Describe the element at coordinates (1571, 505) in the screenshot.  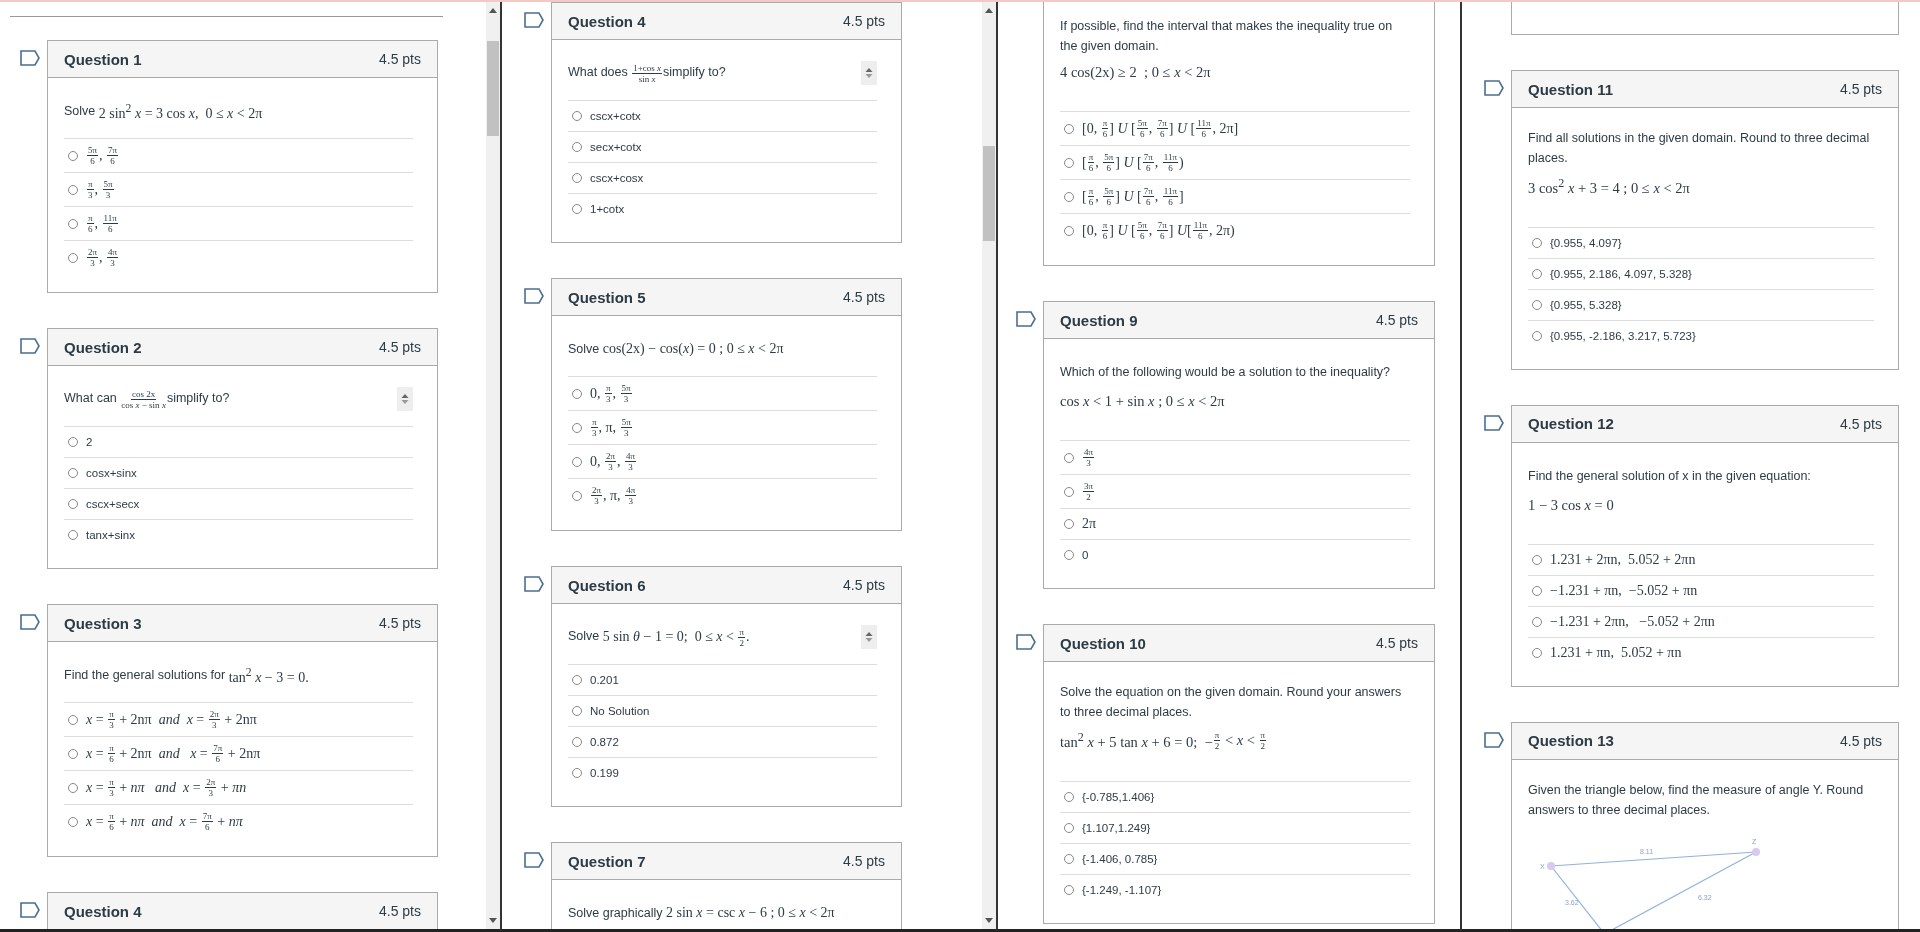
I see `math-formula: 1 − 3 cos x = 0` at that location.